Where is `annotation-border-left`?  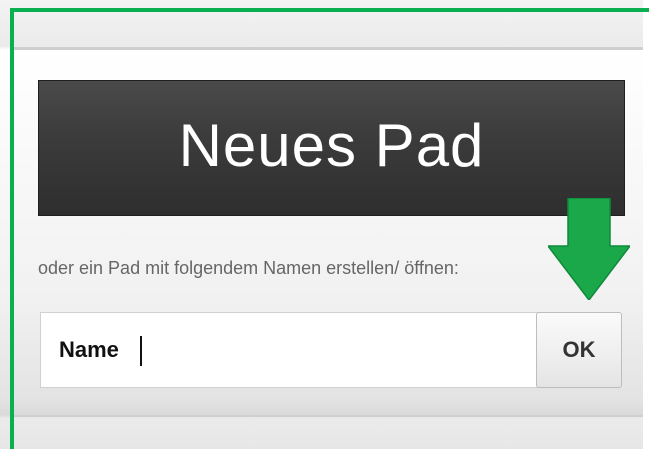 annotation-border-left is located at coordinates (12, 228).